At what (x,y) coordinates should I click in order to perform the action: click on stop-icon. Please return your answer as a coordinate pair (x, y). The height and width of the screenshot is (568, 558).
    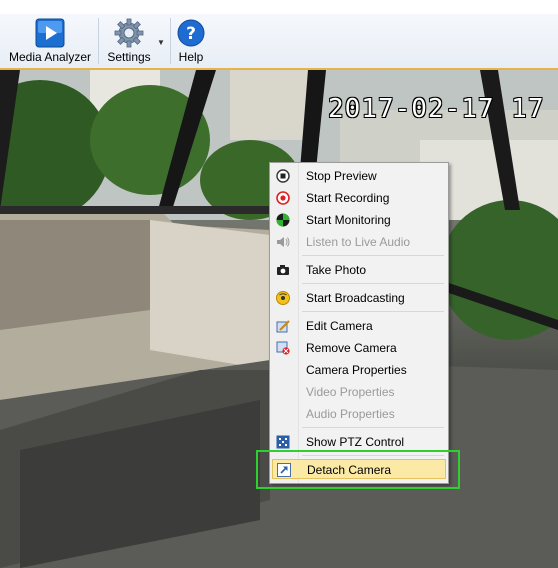
    Looking at the image, I should click on (283, 176).